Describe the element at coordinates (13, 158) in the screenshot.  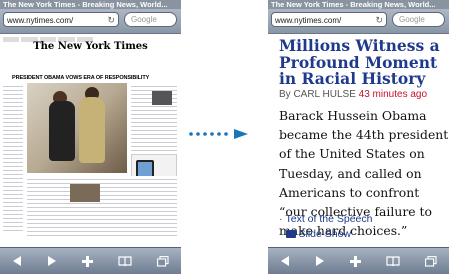
I see `left-column` at that location.